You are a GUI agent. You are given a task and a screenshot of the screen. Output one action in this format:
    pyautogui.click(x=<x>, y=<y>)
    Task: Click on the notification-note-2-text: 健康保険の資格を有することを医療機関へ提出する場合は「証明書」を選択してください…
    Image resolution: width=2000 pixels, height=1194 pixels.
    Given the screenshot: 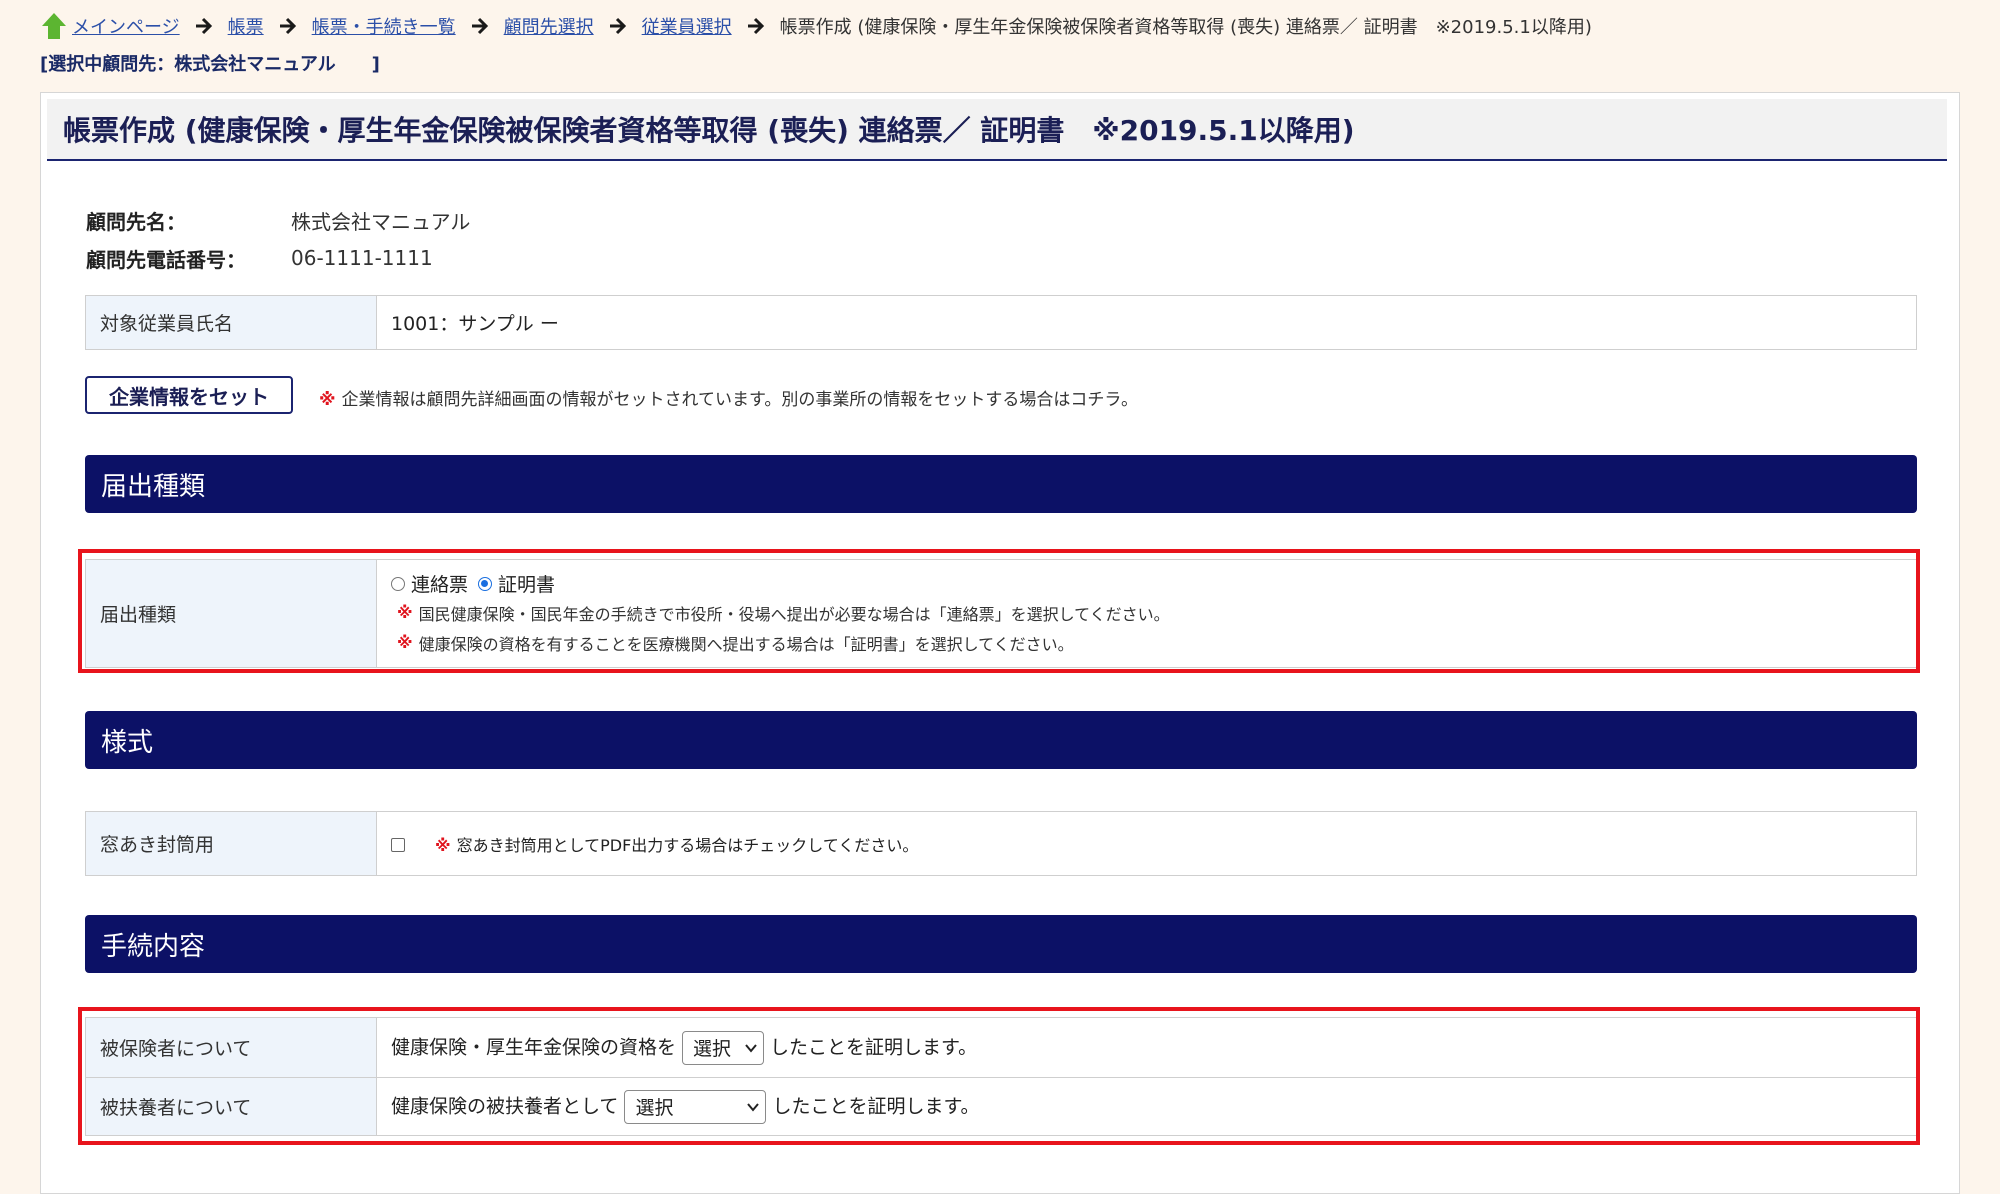 What is the action you would take?
    pyautogui.click(x=746, y=644)
    